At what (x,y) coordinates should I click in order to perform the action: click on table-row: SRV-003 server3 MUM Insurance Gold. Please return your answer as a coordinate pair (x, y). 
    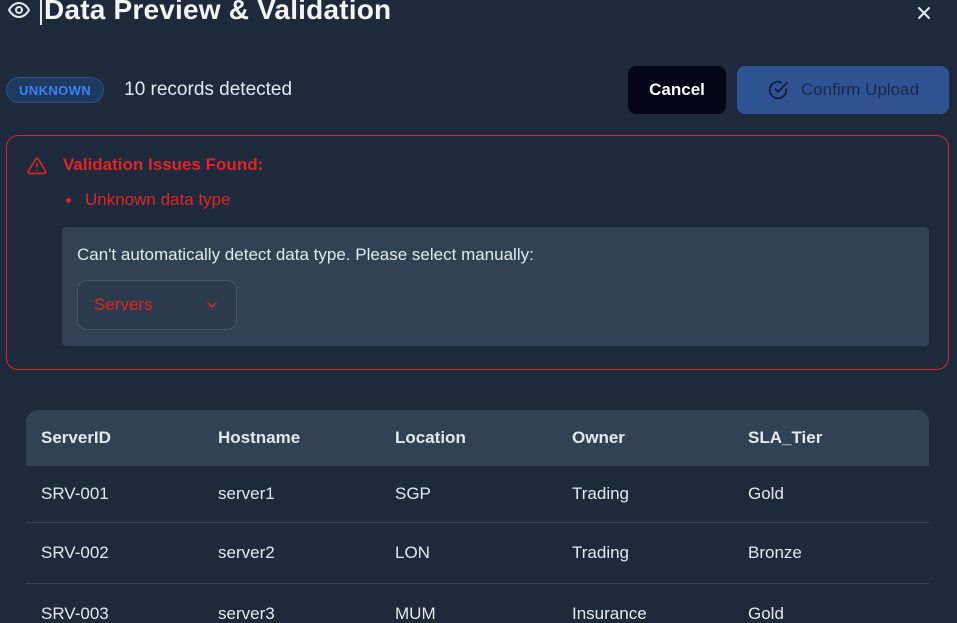
    Looking at the image, I should click on (477, 603).